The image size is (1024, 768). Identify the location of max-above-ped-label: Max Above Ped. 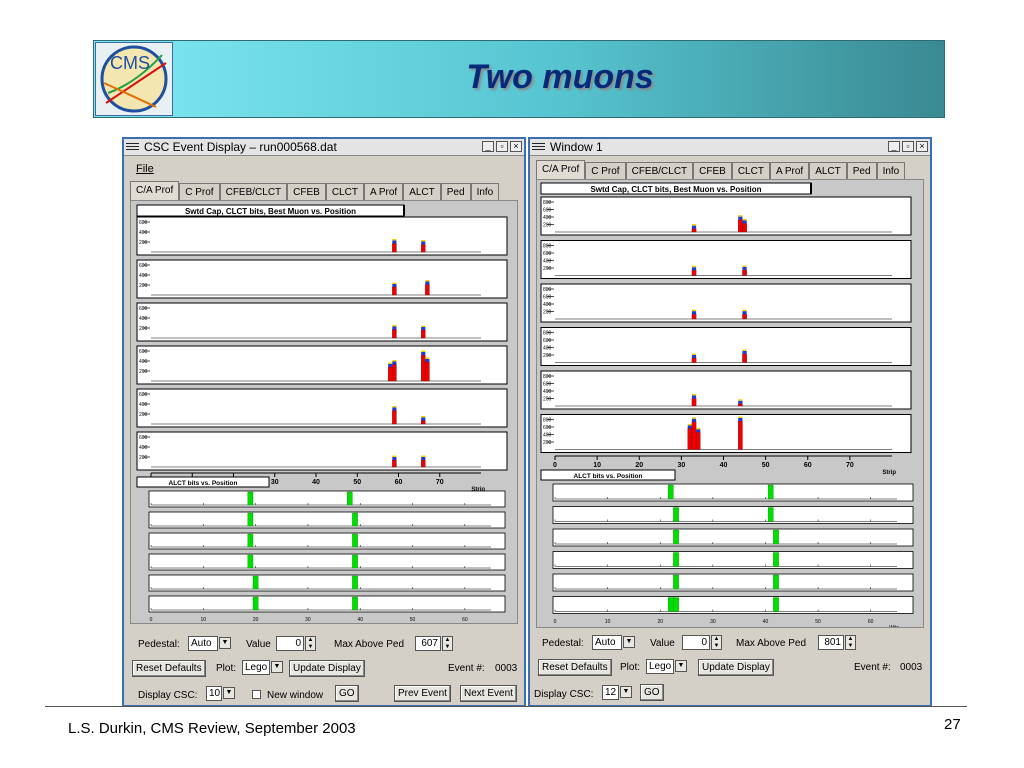
(369, 644).